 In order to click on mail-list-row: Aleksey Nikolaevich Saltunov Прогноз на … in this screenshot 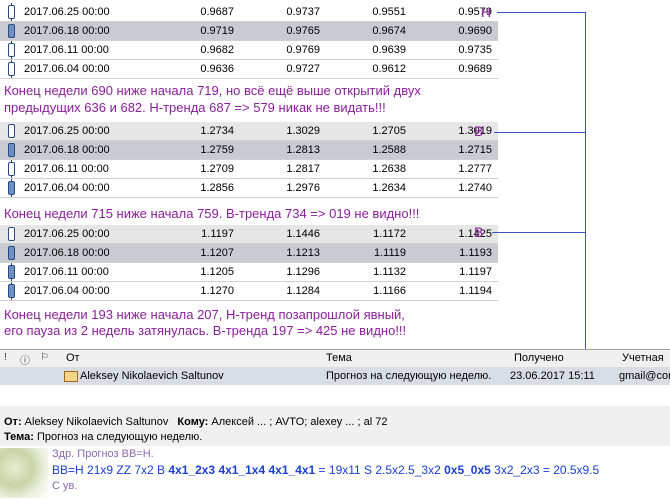, I will do `click(335, 376)`.